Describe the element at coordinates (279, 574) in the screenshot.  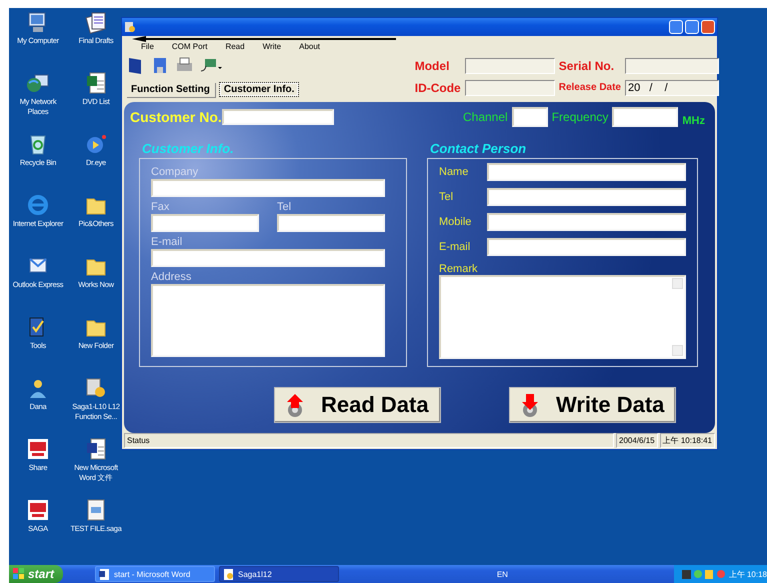
I see `taskbar-button: Saga1l12` at that location.